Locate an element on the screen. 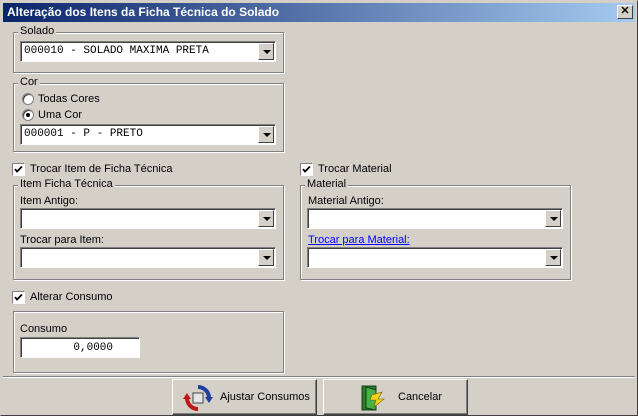 This screenshot has height=416, width=638. trocar-item-label: Trocar Item de Ficha Técnica is located at coordinates (101, 169).